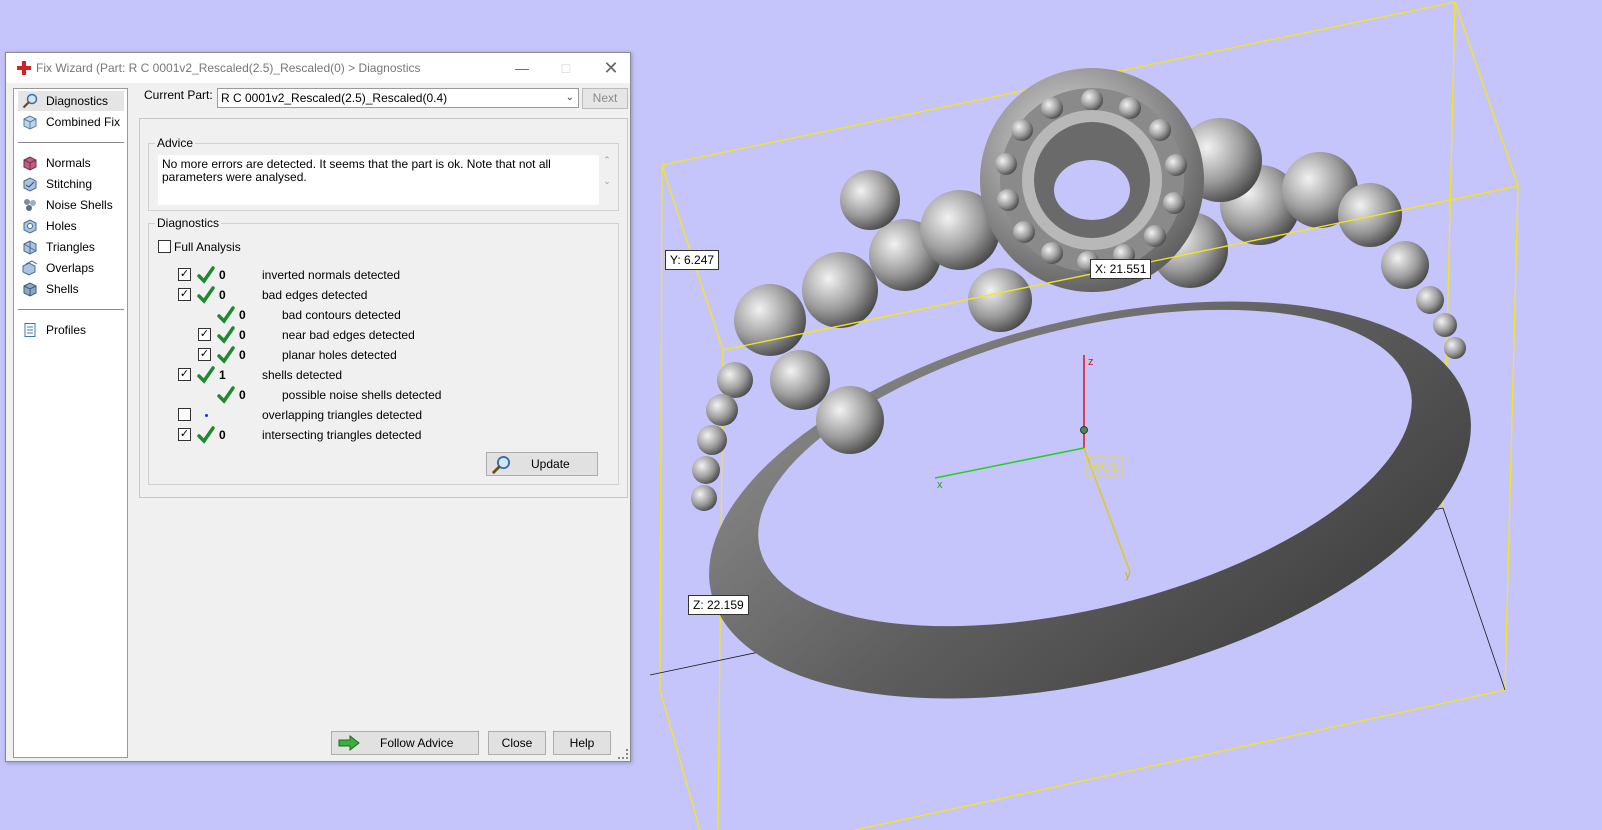 Image resolution: width=1602 pixels, height=830 pixels. What do you see at coordinates (339, 355) in the screenshot?
I see `diagnostic-label: planar holes detected` at bounding box center [339, 355].